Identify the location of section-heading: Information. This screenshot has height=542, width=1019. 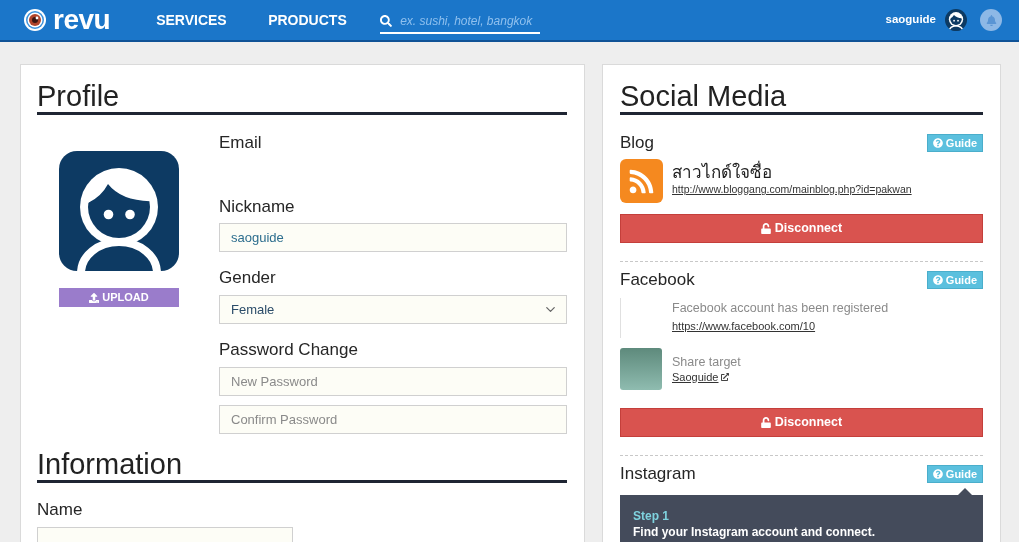
(110, 464).